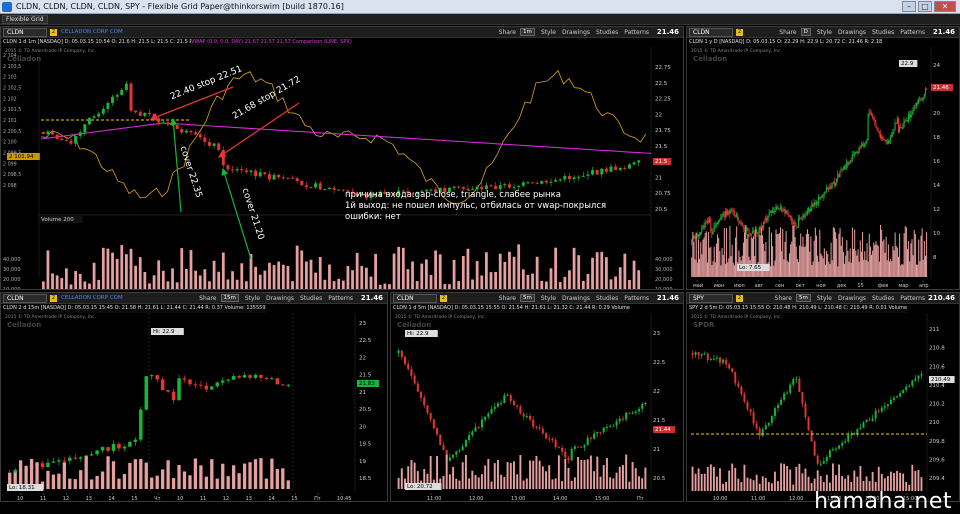 This screenshot has width=960, height=514. Describe the element at coordinates (421, 333) in the screenshot. I see `high-price-tag: Hi: 22.9` at that location.